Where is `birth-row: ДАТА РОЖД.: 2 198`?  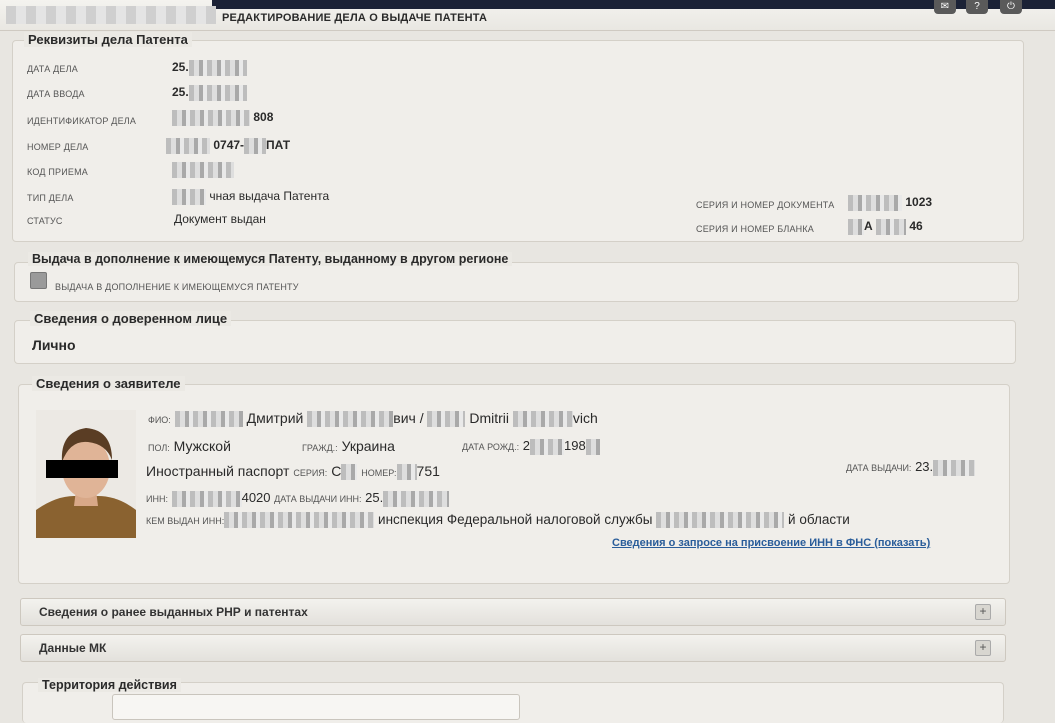
birth-row: ДАТА РОЖД.: 2 198 is located at coordinates (531, 446).